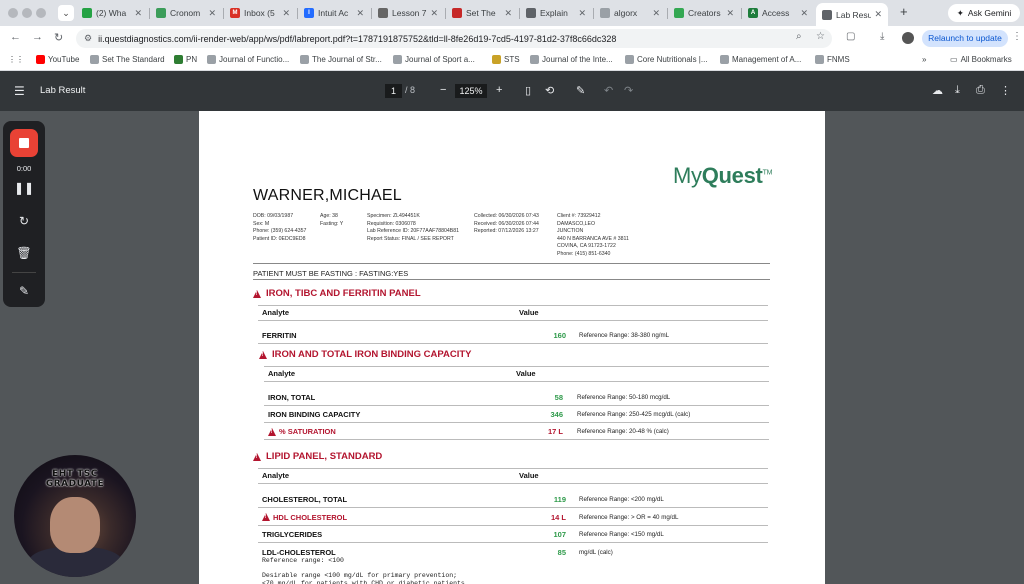 This screenshot has height=584, width=1024. Describe the element at coordinates (13, 13) in the screenshot. I see `window-close-button` at that location.